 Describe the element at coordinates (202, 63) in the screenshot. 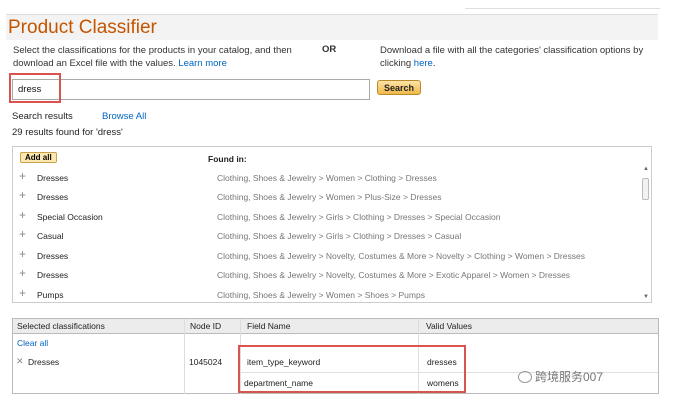

I see `learn-more-link: Learn more` at that location.